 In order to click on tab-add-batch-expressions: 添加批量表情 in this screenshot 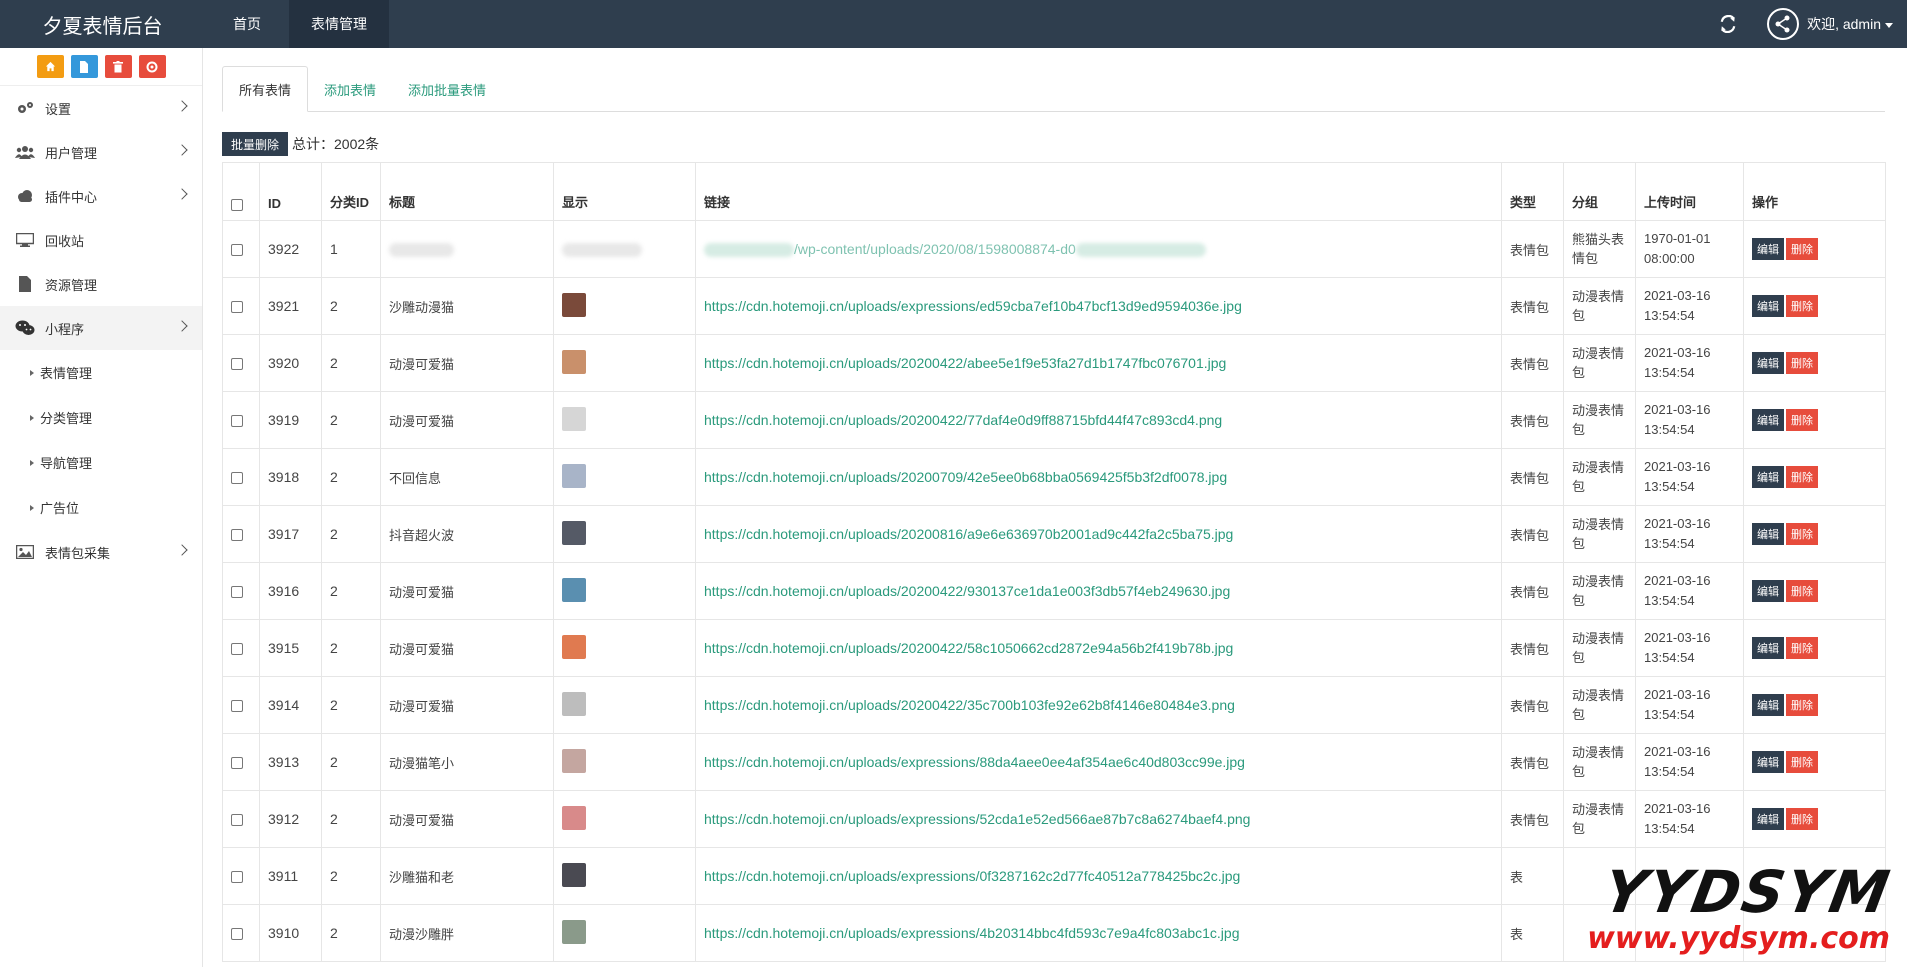, I will do `click(447, 89)`.